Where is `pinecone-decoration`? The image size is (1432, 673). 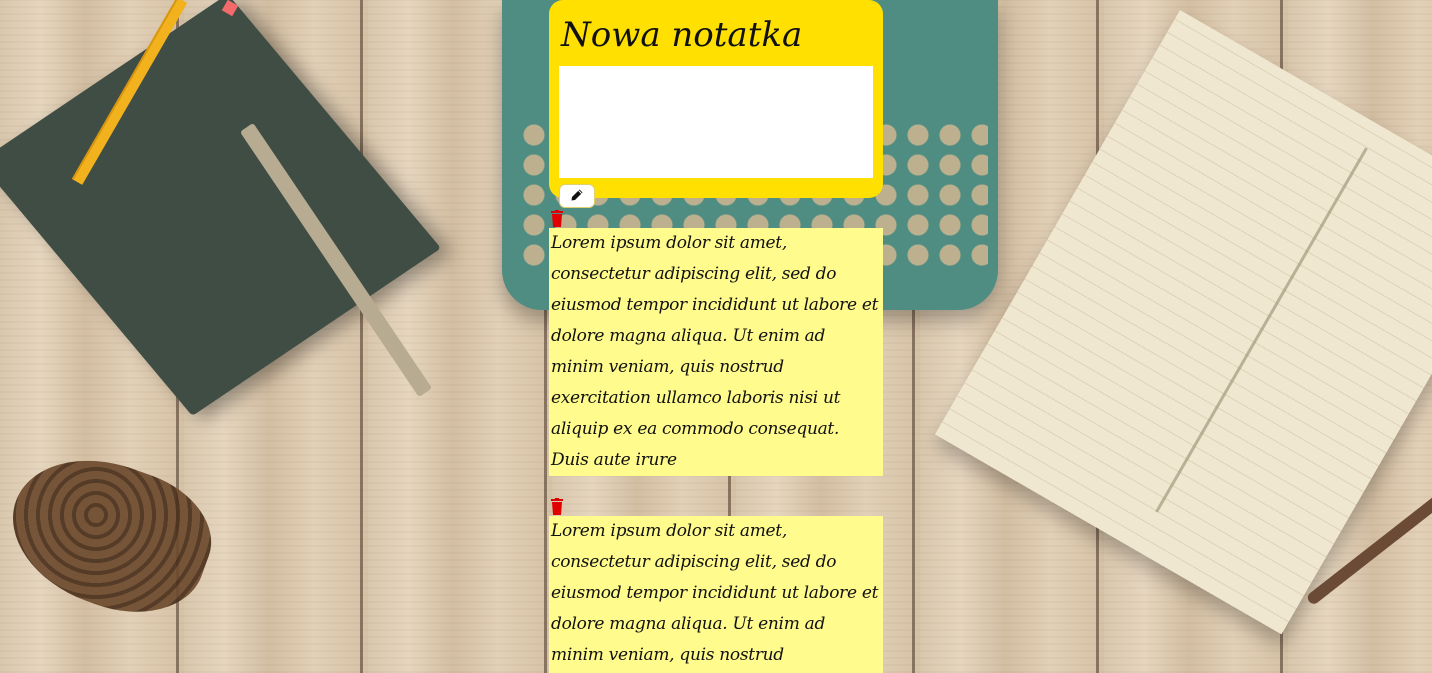 pinecone-decoration is located at coordinates (114, 535).